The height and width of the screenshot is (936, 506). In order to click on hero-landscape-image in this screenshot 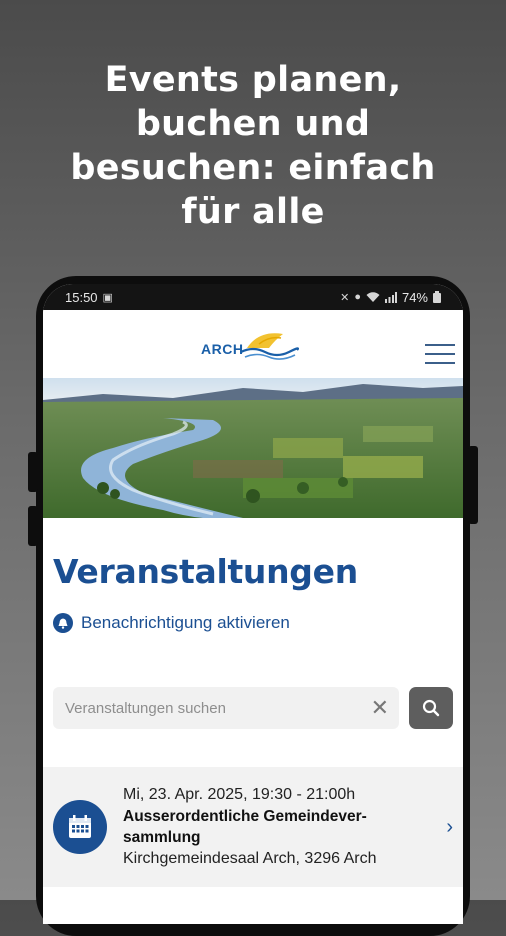, I will do `click(253, 448)`.